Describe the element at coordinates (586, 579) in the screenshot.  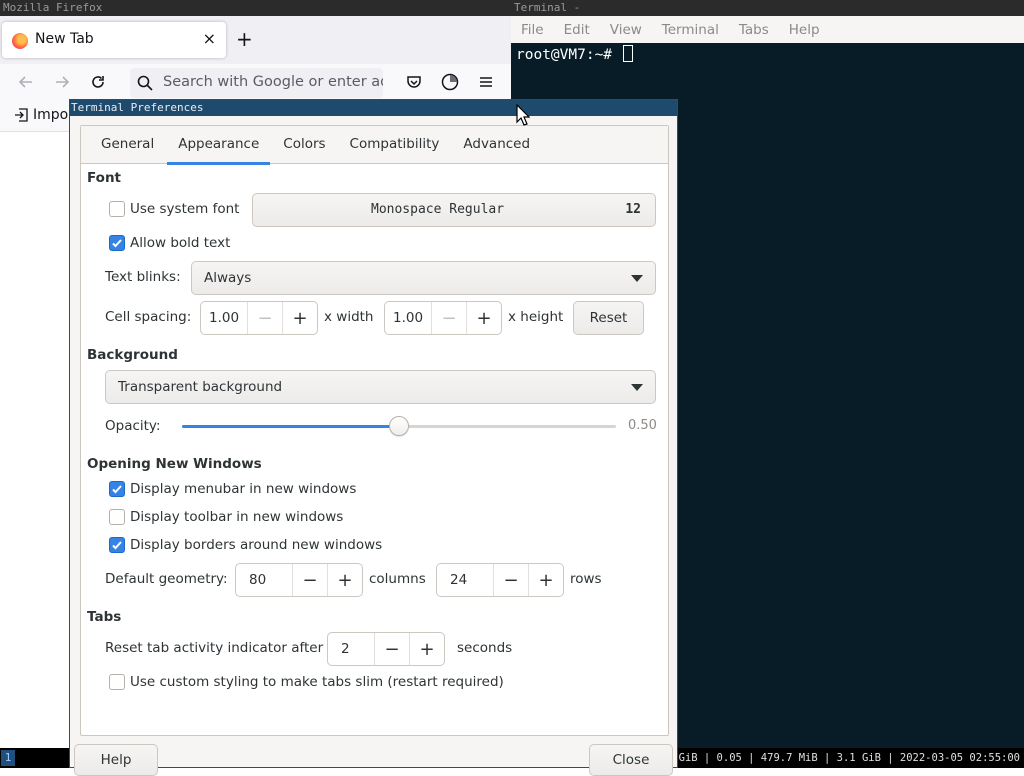
I see `rows-unit-label: rows` at that location.